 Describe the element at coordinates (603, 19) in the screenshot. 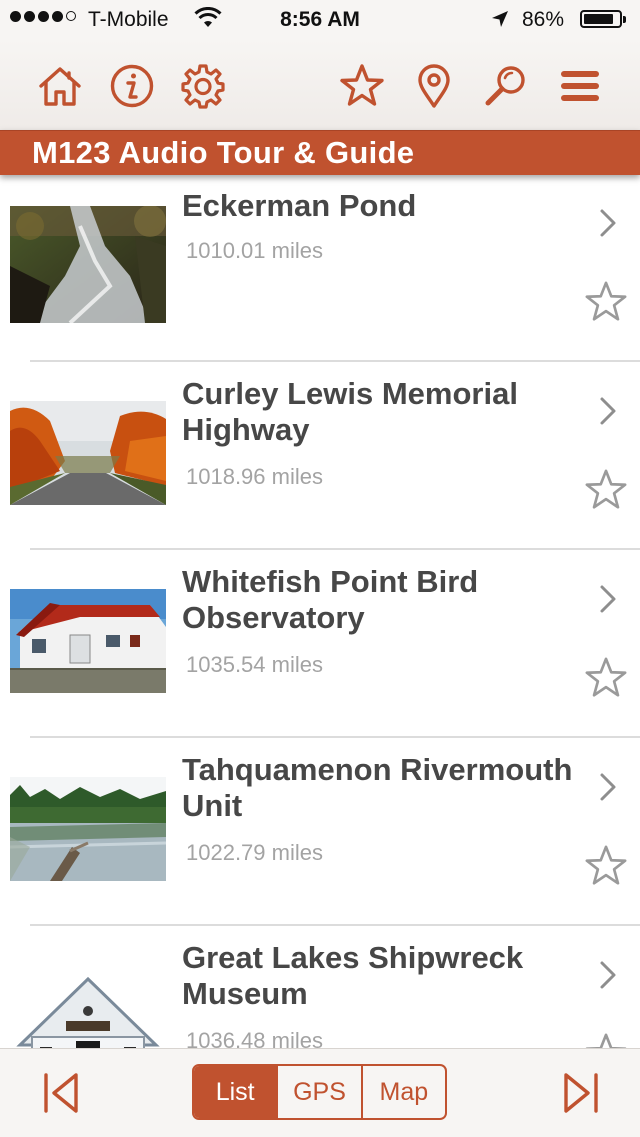

I see `battery-icon` at that location.